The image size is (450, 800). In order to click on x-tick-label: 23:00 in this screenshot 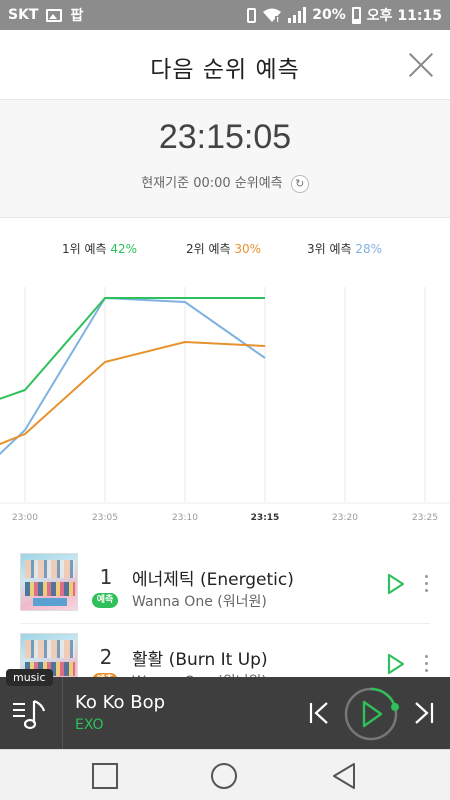, I will do `click(25, 518)`.